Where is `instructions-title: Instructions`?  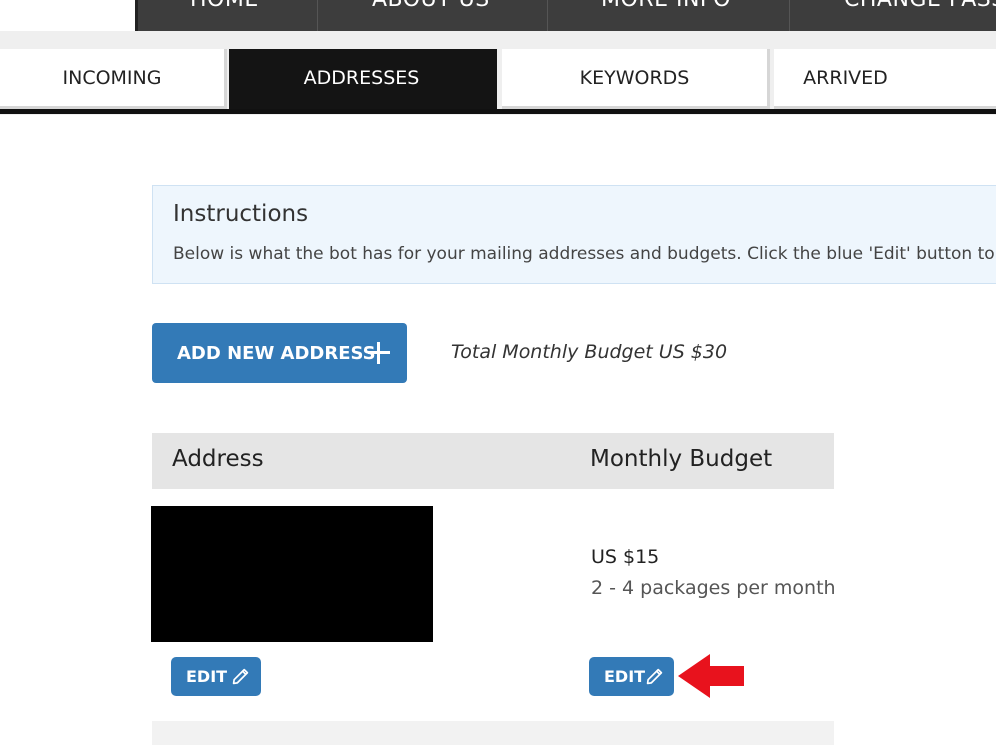
instructions-title: Instructions is located at coordinates (241, 214).